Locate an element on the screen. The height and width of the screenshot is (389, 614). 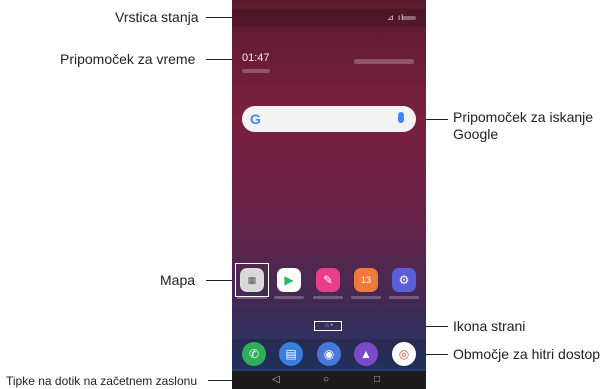
callout-folder: Mapa is located at coordinates (178, 280).